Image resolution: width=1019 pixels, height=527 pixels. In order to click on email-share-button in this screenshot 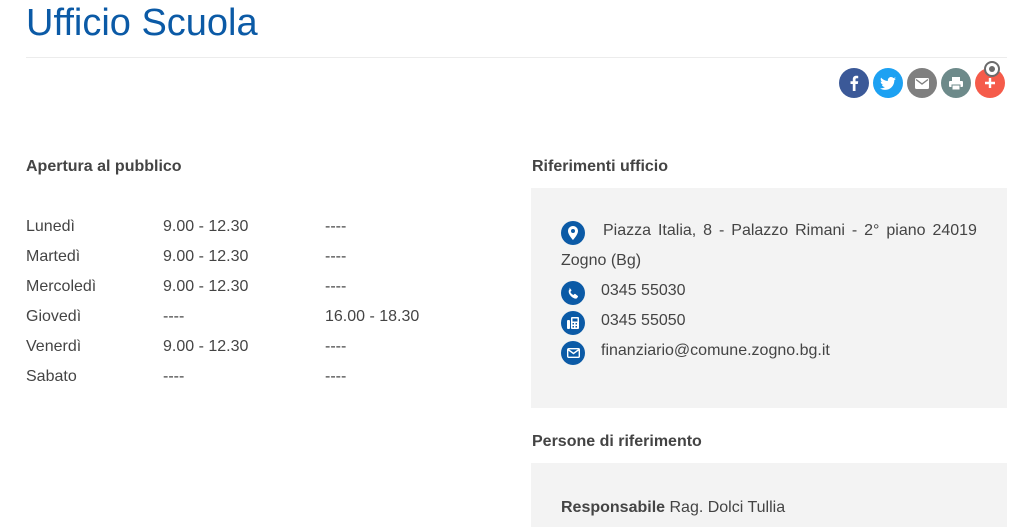, I will do `click(922, 83)`.